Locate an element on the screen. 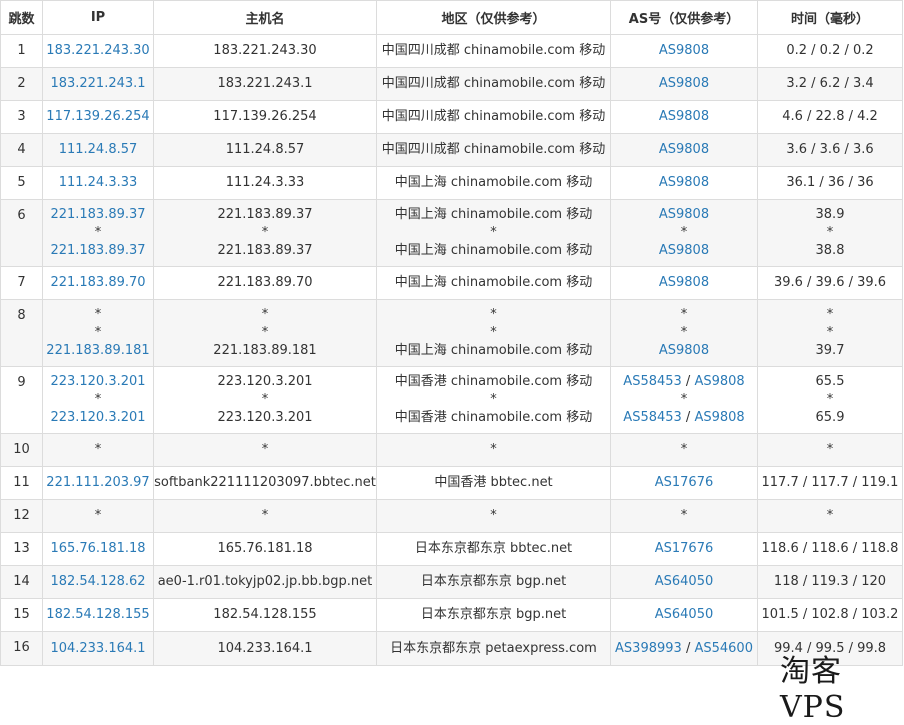  cell-line: 38.9 is located at coordinates (830, 215).